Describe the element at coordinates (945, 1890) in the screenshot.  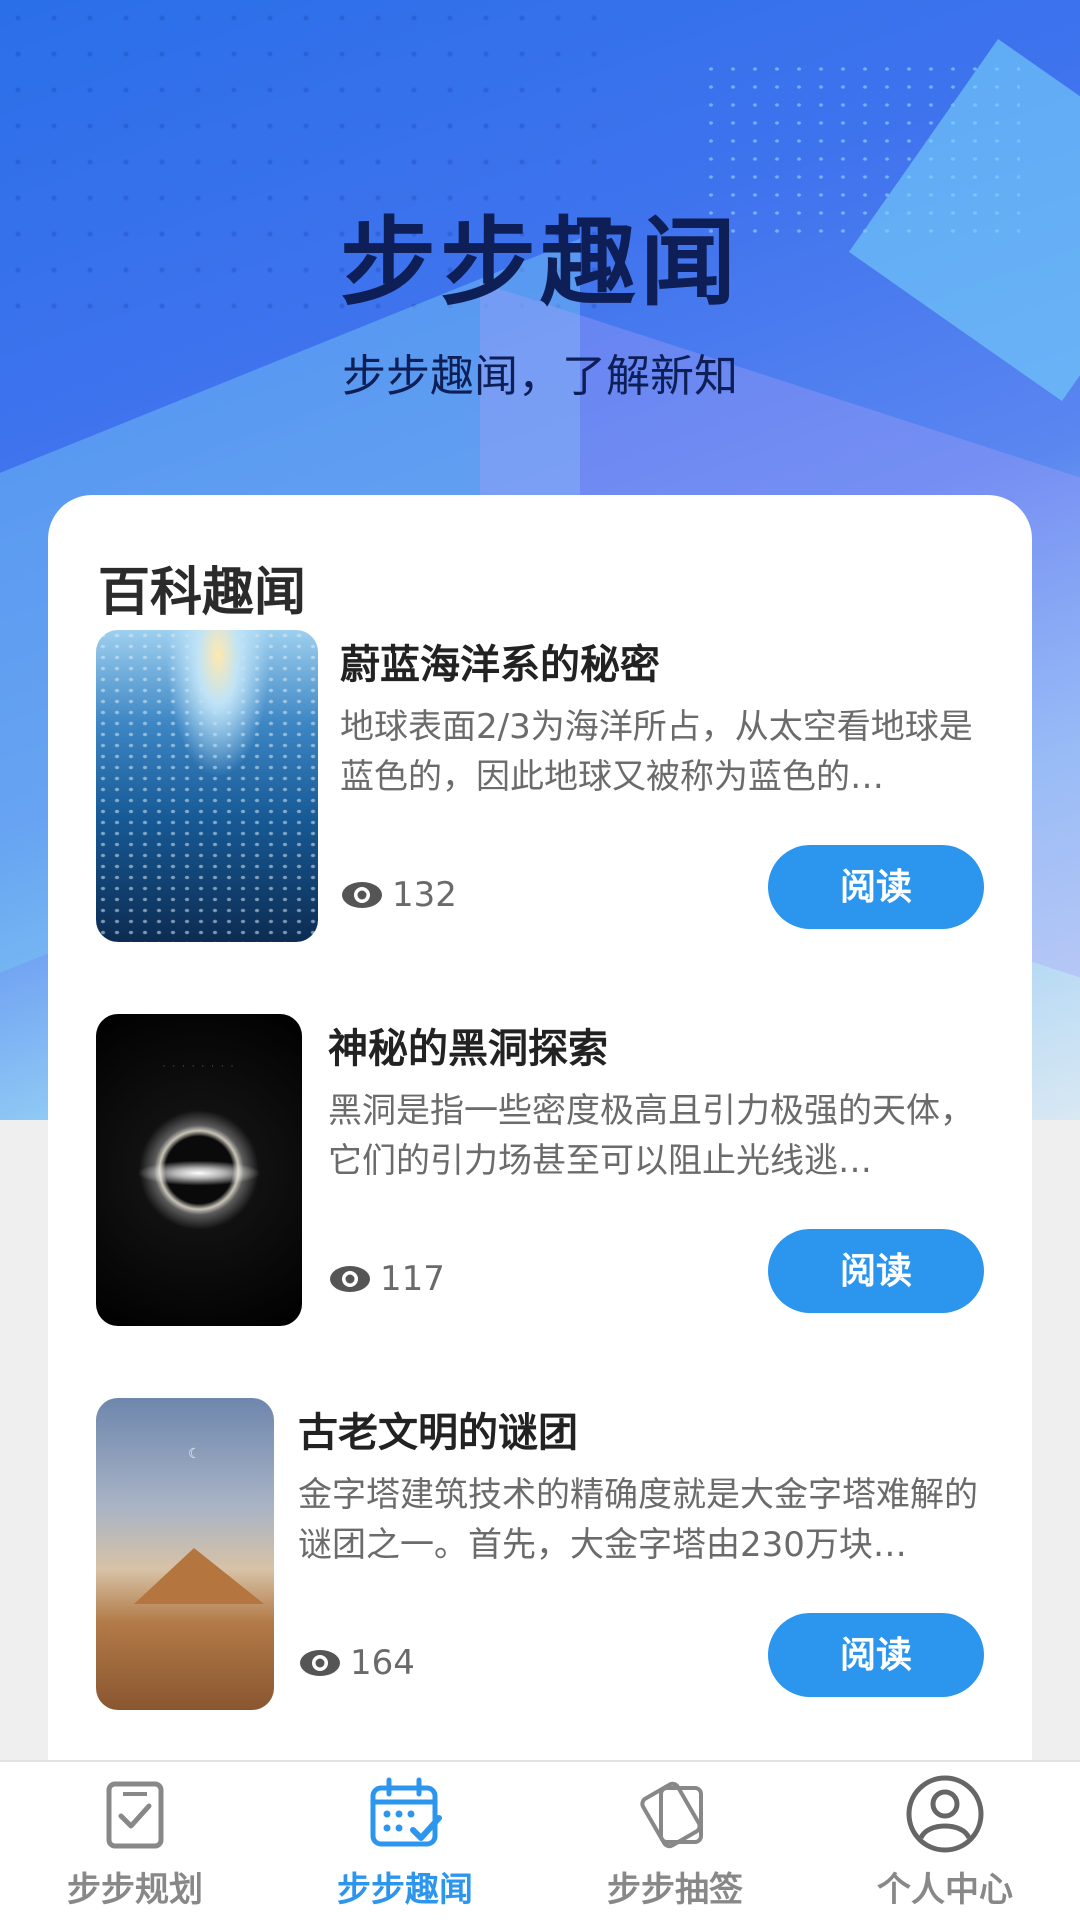
I see `tab-label: 个人中心` at that location.